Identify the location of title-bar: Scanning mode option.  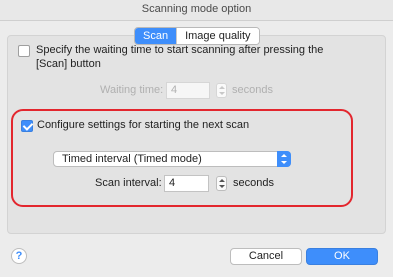
(196, 10).